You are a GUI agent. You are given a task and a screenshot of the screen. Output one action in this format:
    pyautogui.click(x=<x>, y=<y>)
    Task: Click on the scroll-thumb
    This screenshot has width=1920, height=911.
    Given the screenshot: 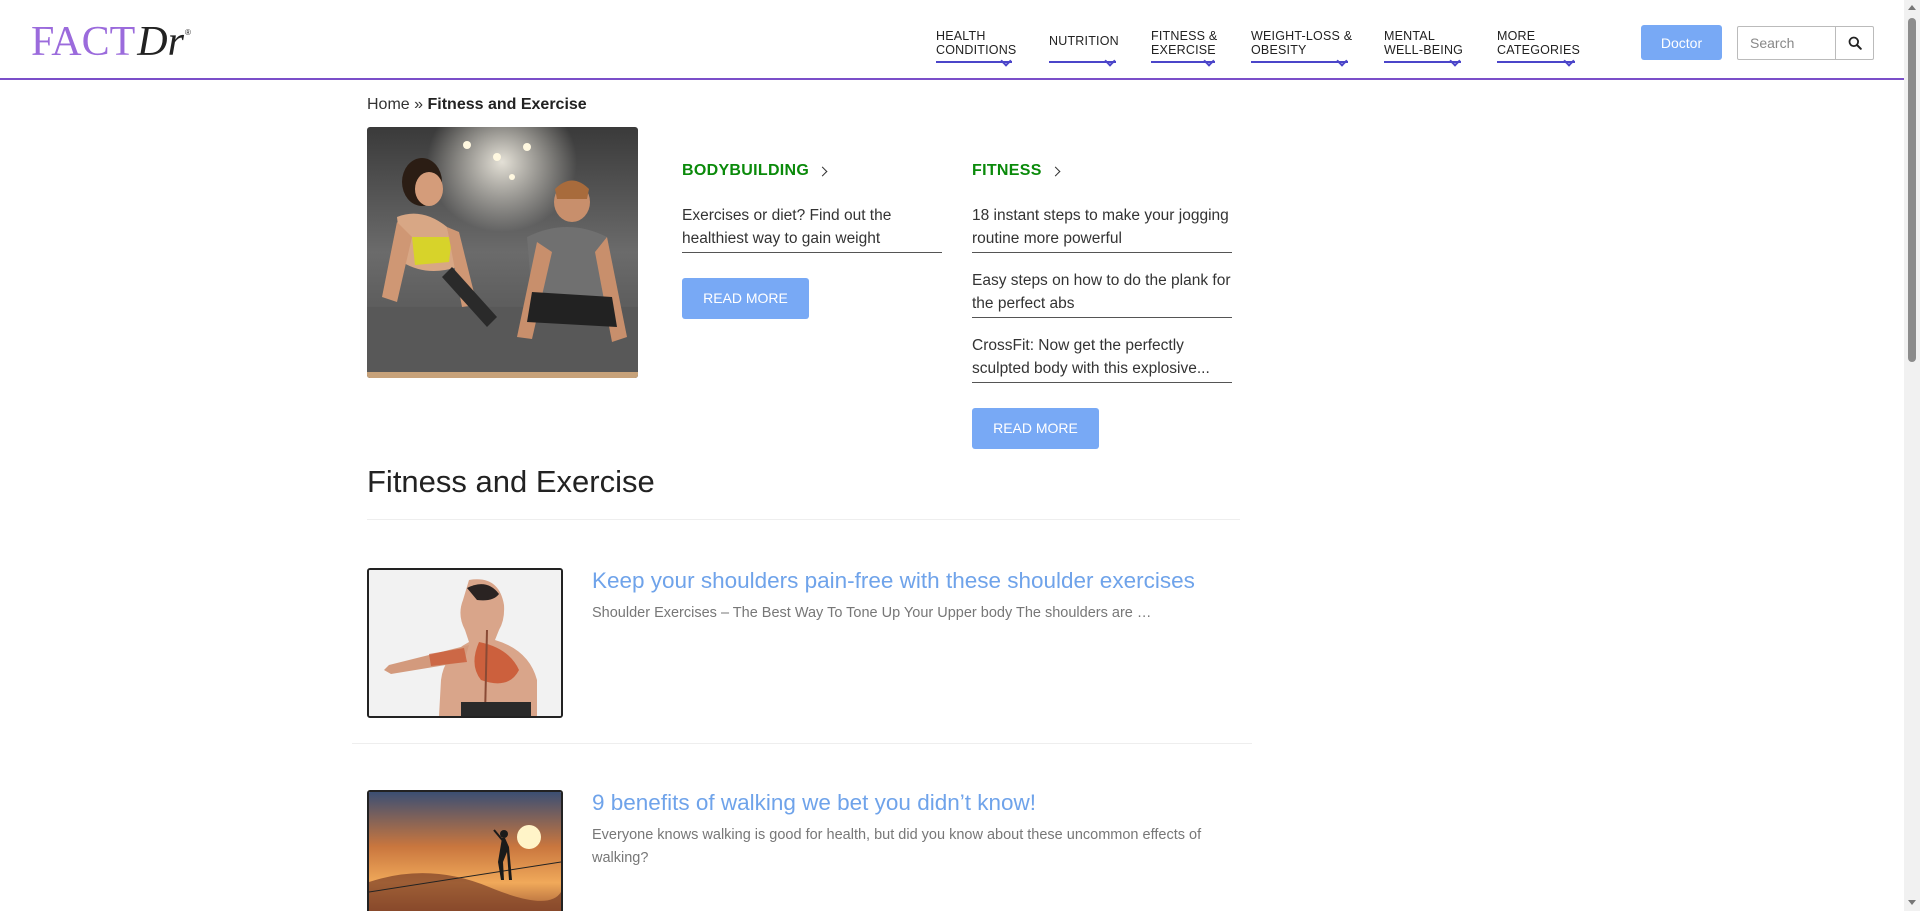 What is the action you would take?
    pyautogui.click(x=1912, y=190)
    